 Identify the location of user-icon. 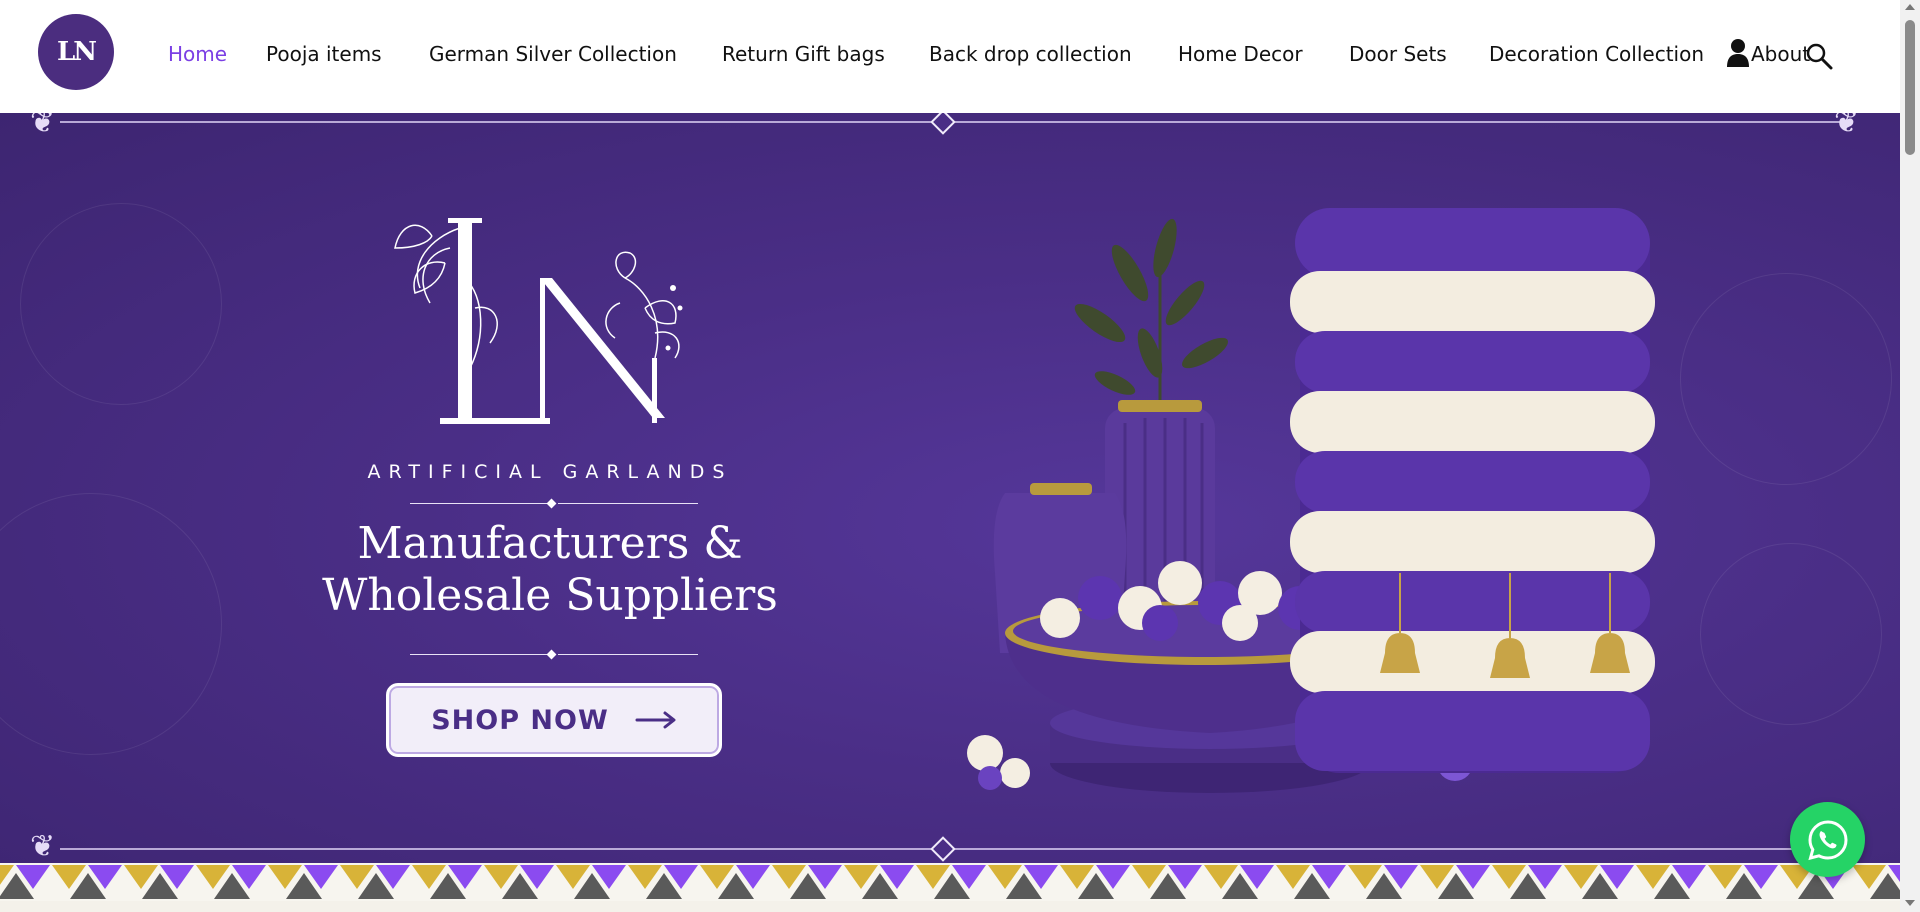
(1738, 53).